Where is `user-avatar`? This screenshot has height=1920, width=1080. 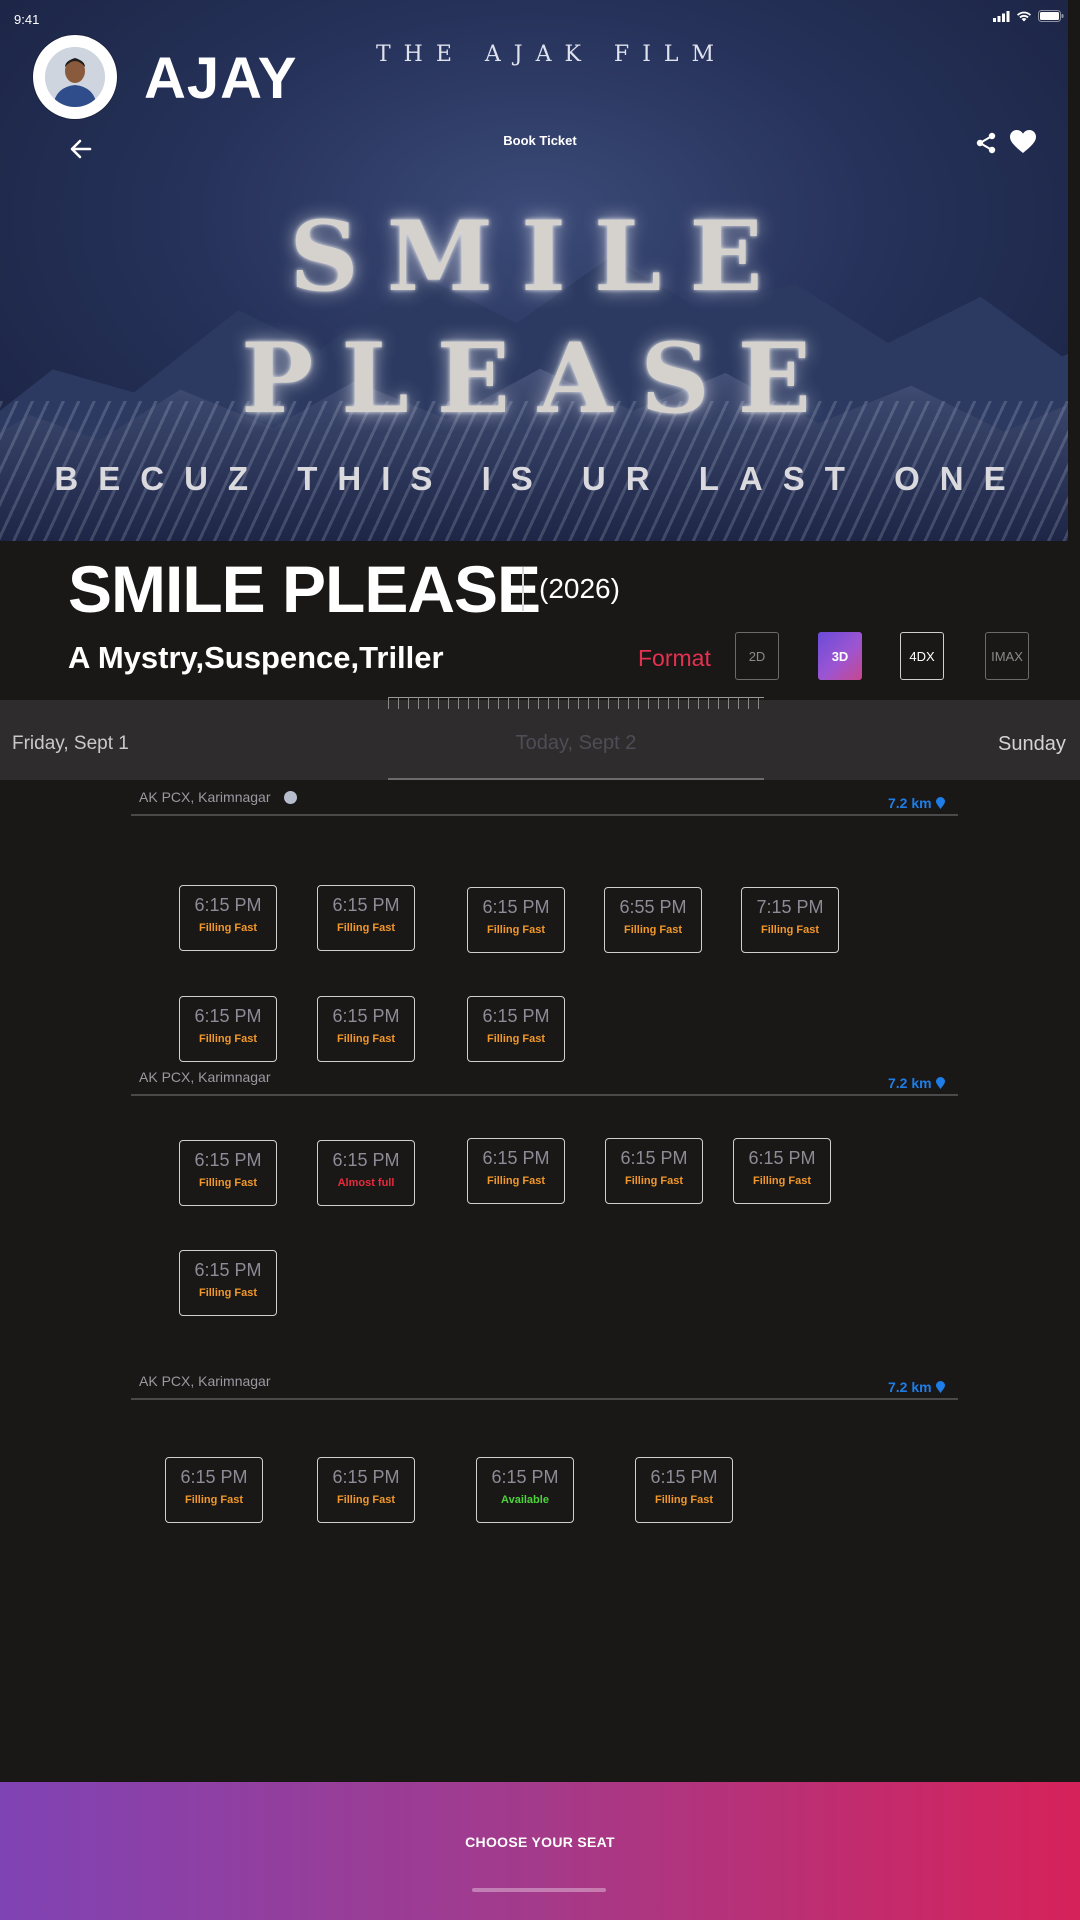
user-avatar is located at coordinates (75, 77).